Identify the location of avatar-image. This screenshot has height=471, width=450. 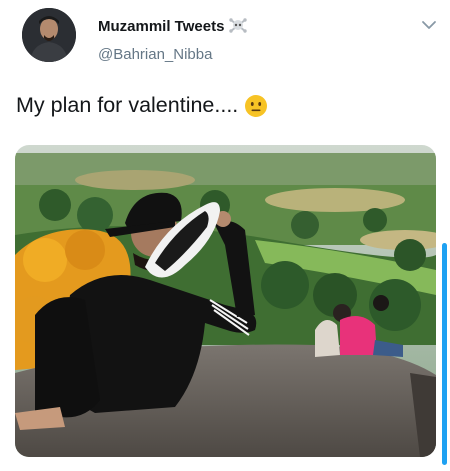
(49, 35).